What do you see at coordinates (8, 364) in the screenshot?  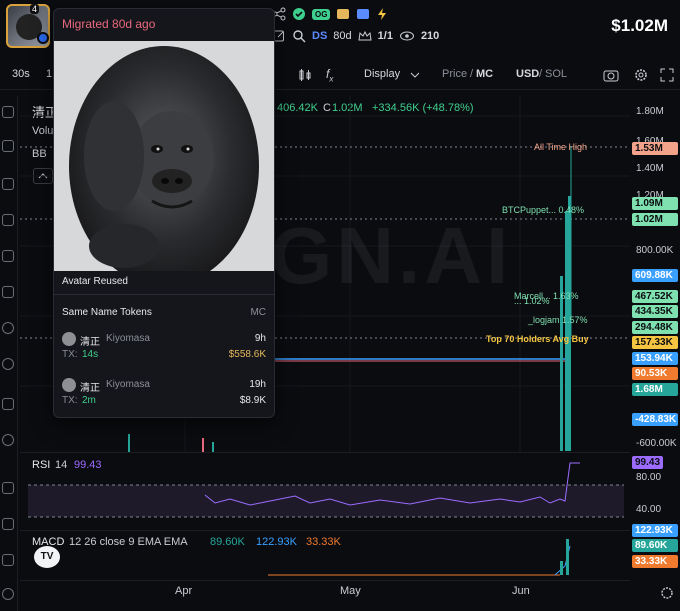 I see `ruler-tool-icon` at bounding box center [8, 364].